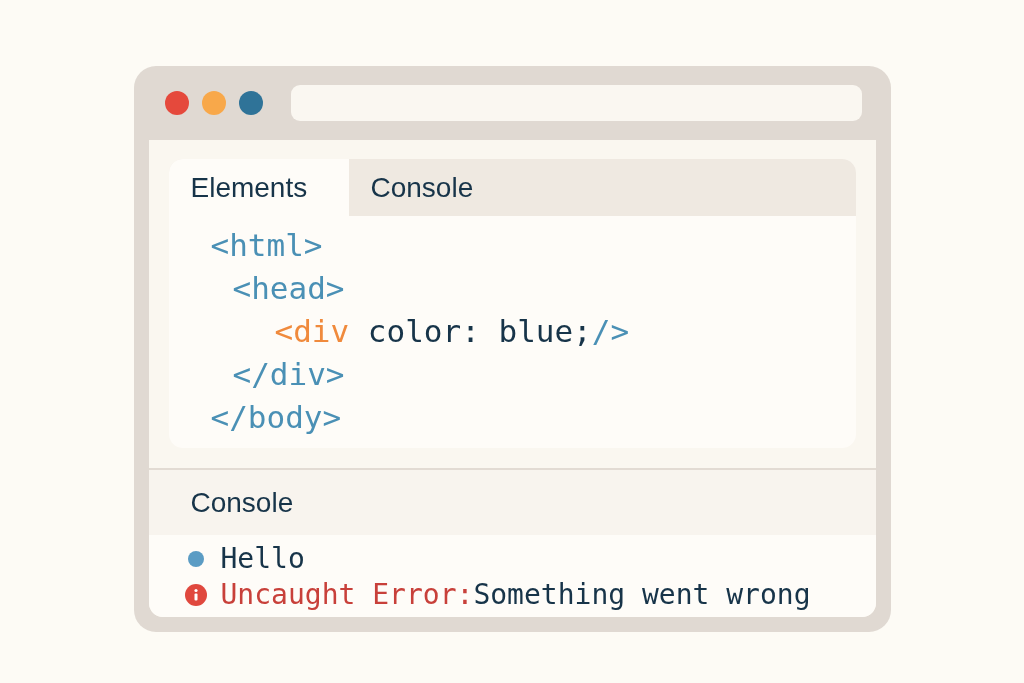 This screenshot has width=1024, height=683. What do you see at coordinates (288, 375) in the screenshot?
I see `code-line: </div>` at bounding box center [288, 375].